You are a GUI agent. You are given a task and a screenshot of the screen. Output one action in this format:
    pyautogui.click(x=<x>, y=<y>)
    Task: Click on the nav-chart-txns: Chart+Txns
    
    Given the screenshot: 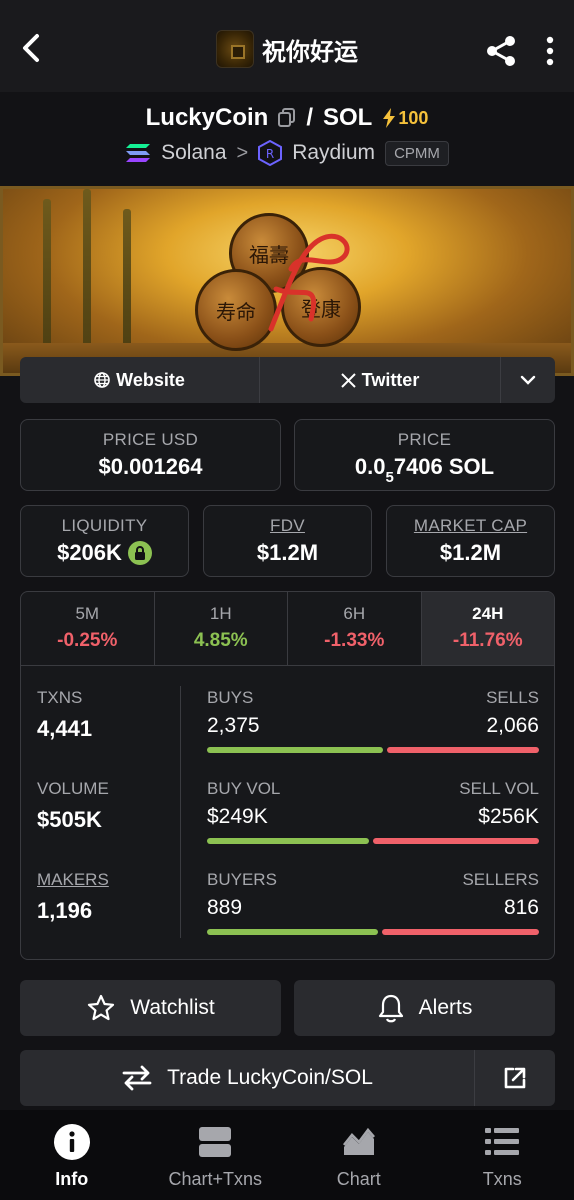 What is the action you would take?
    pyautogui.click(x=216, y=1155)
    